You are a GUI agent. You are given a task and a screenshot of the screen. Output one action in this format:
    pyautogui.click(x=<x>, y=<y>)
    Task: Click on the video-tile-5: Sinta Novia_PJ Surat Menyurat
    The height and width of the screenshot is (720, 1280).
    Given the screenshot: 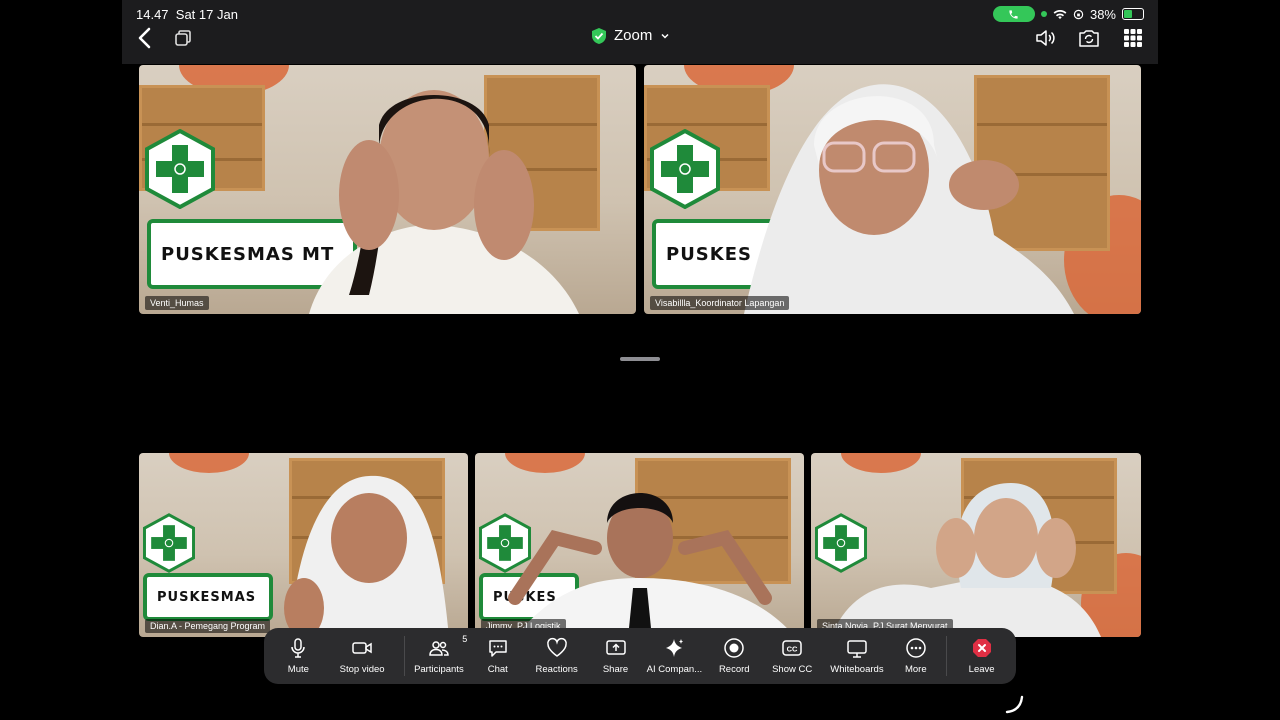 What is the action you would take?
    pyautogui.click(x=976, y=545)
    